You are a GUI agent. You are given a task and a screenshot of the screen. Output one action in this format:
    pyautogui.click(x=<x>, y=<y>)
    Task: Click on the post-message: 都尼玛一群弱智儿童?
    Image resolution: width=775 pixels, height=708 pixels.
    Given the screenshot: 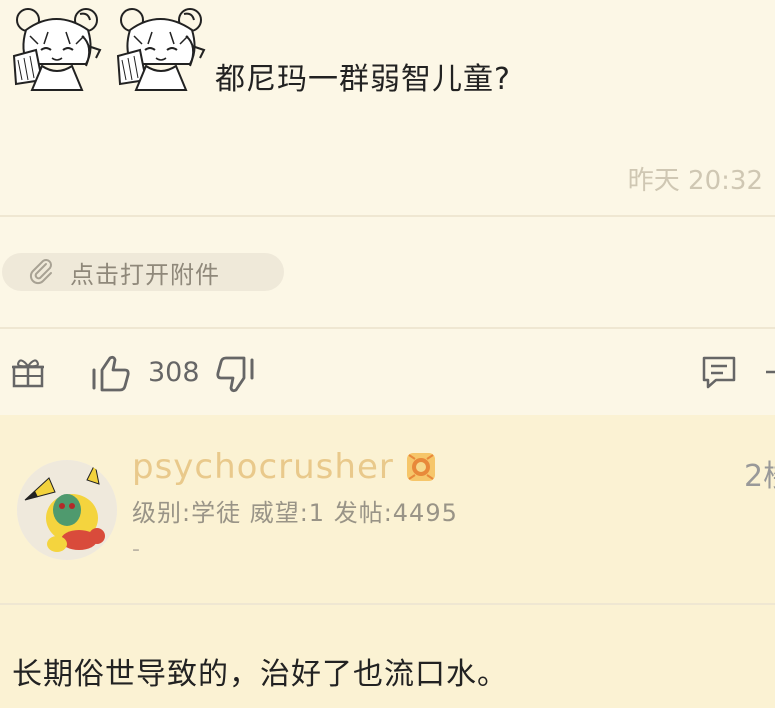 What is the action you would take?
    pyautogui.click(x=363, y=79)
    